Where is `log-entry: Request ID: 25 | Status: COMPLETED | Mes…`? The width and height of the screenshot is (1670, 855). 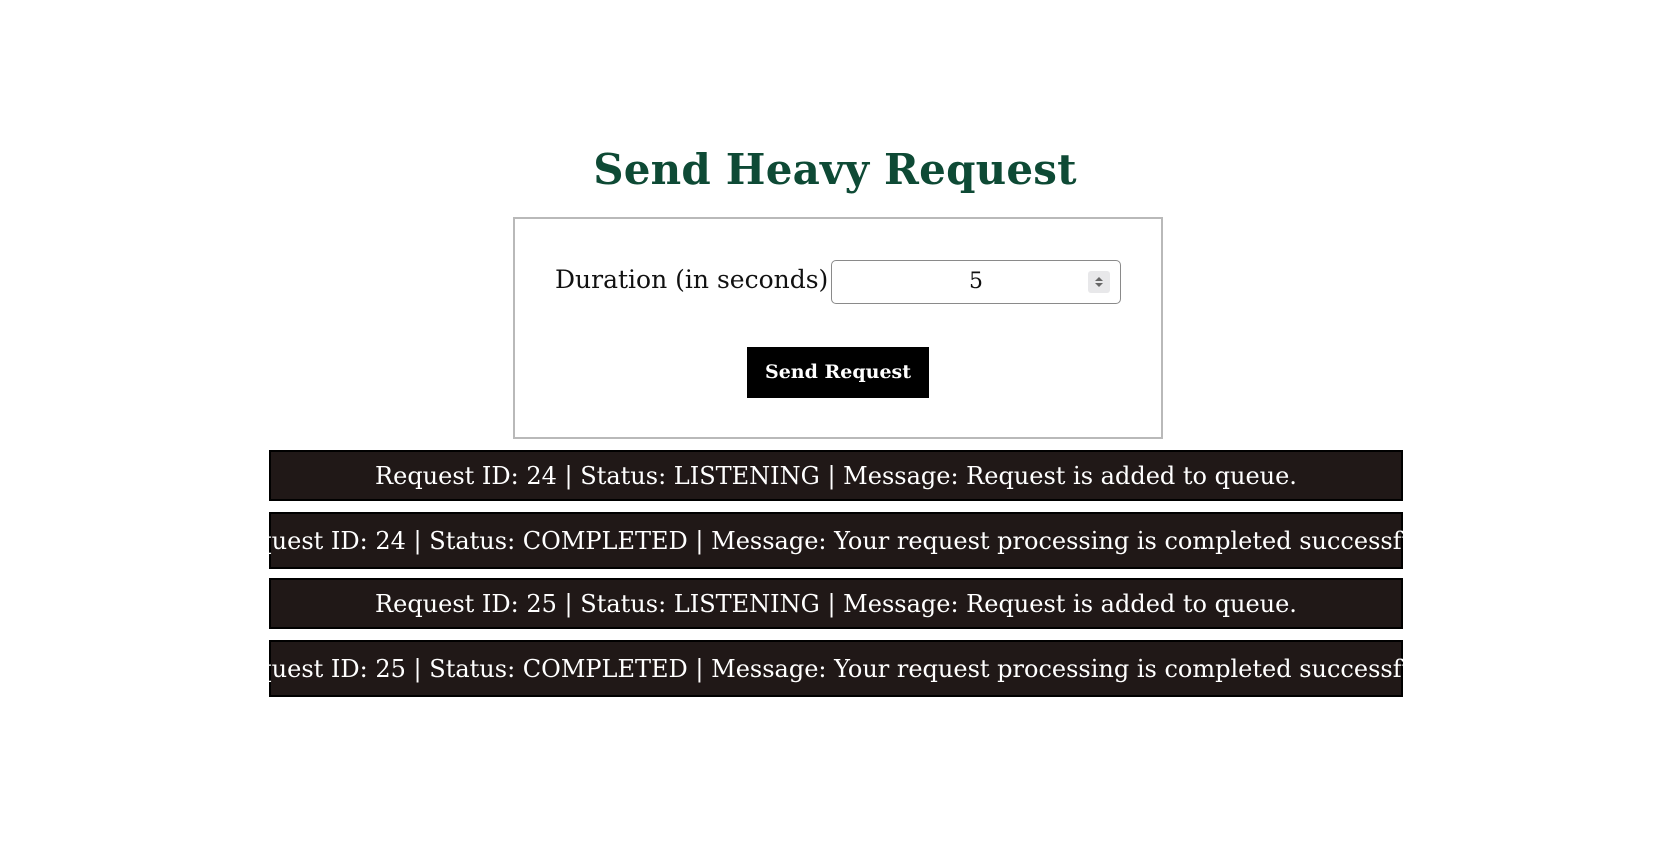 log-entry: Request ID: 25 | Status: COMPLETED | Mes… is located at coordinates (835, 668).